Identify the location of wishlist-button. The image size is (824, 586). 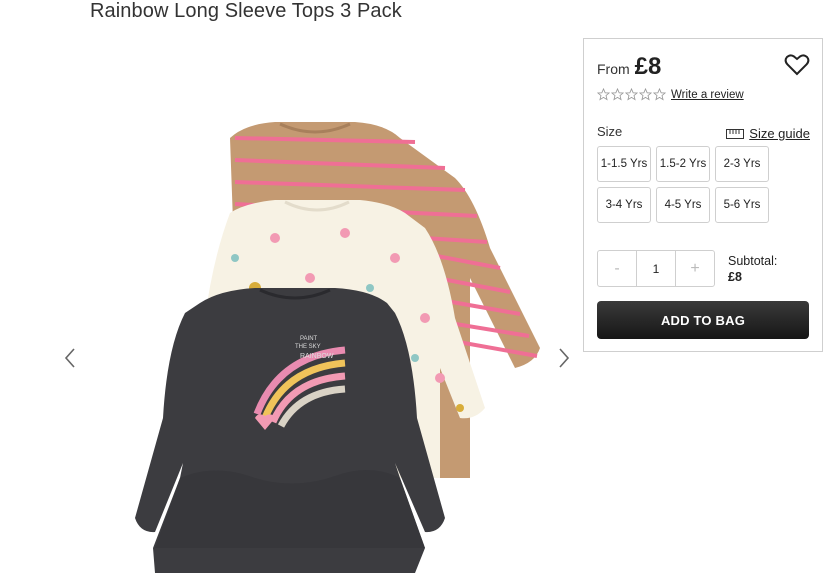
(797, 65).